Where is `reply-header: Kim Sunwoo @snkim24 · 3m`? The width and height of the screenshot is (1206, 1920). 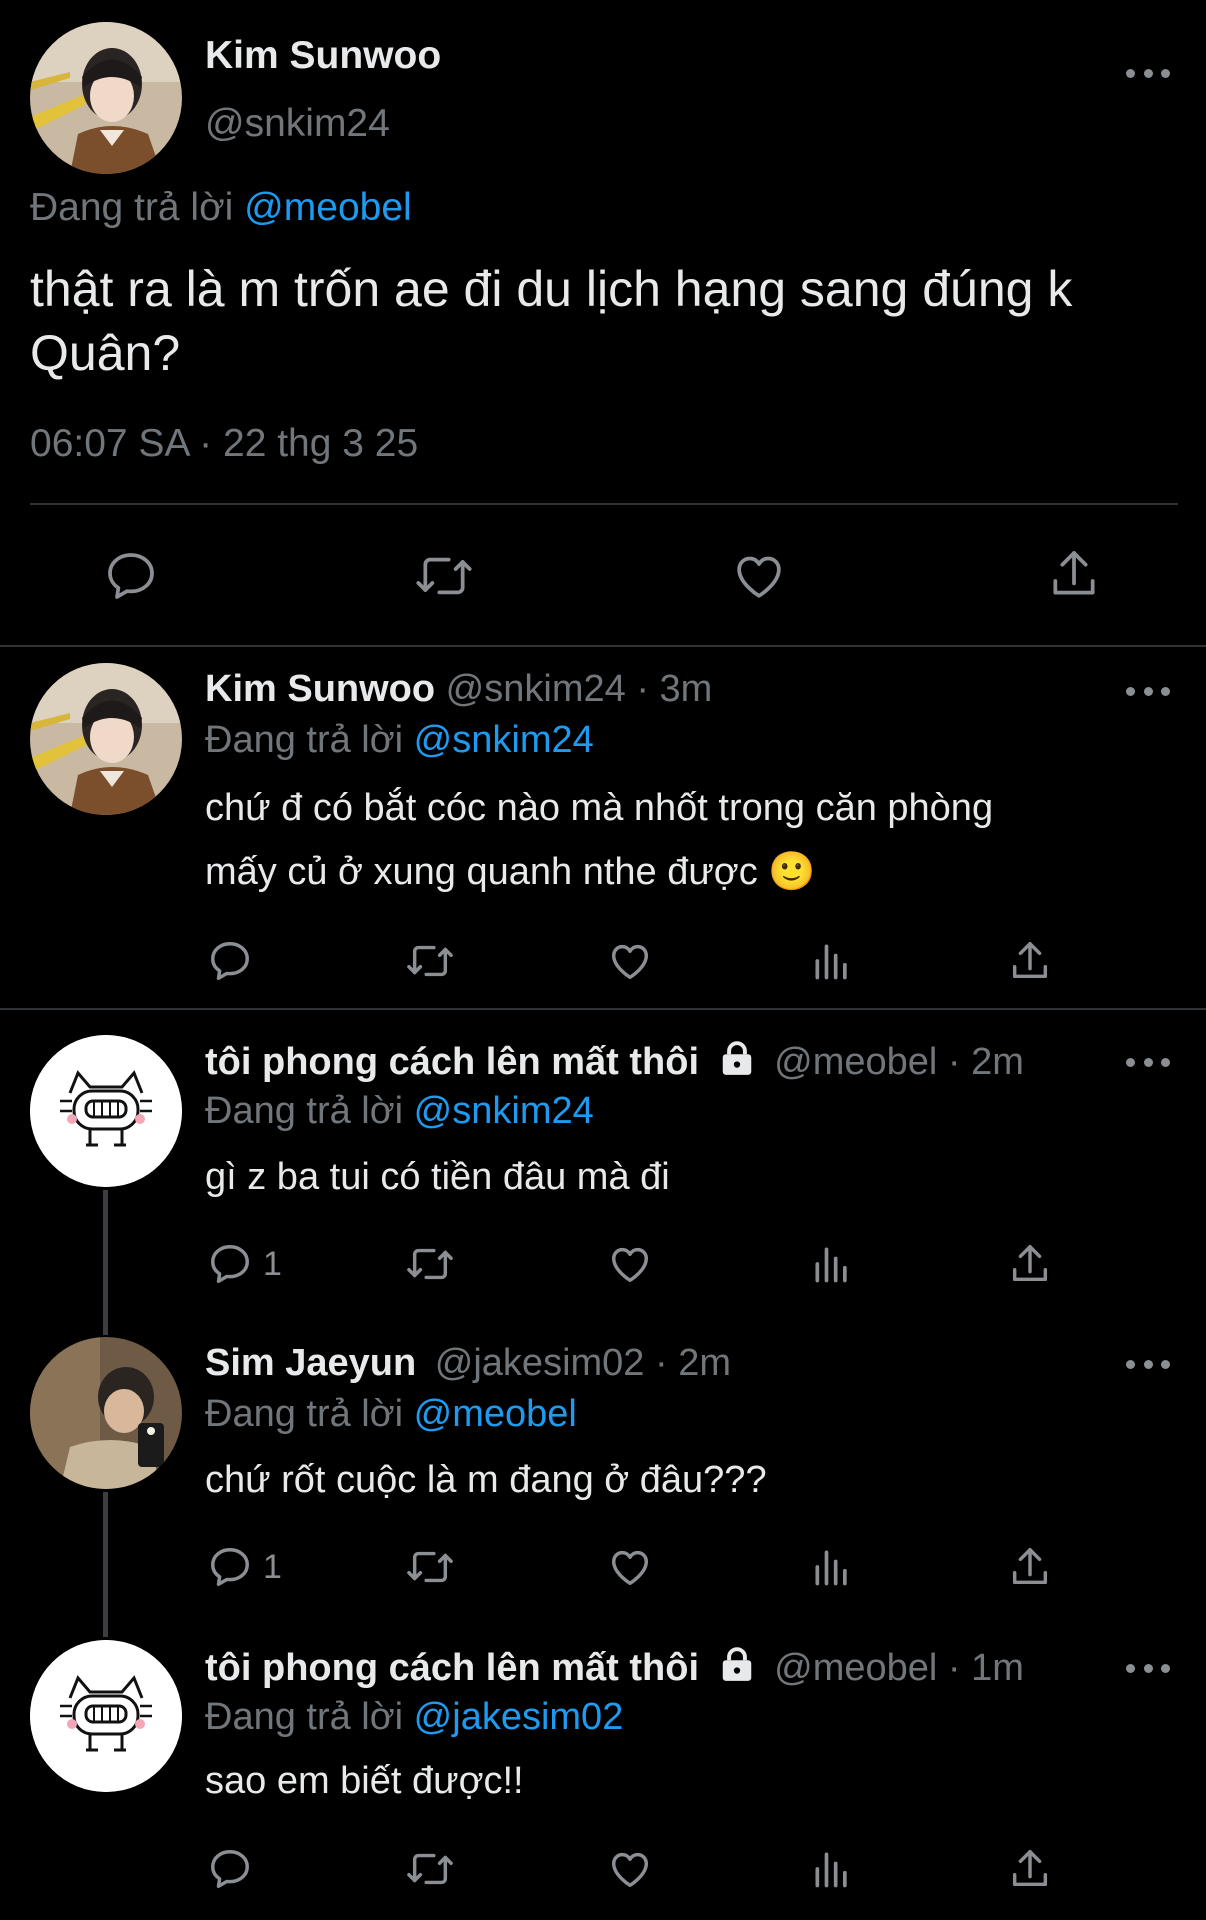
reply-header: Kim Sunwoo @snkim24 · 3m is located at coordinates (458, 689).